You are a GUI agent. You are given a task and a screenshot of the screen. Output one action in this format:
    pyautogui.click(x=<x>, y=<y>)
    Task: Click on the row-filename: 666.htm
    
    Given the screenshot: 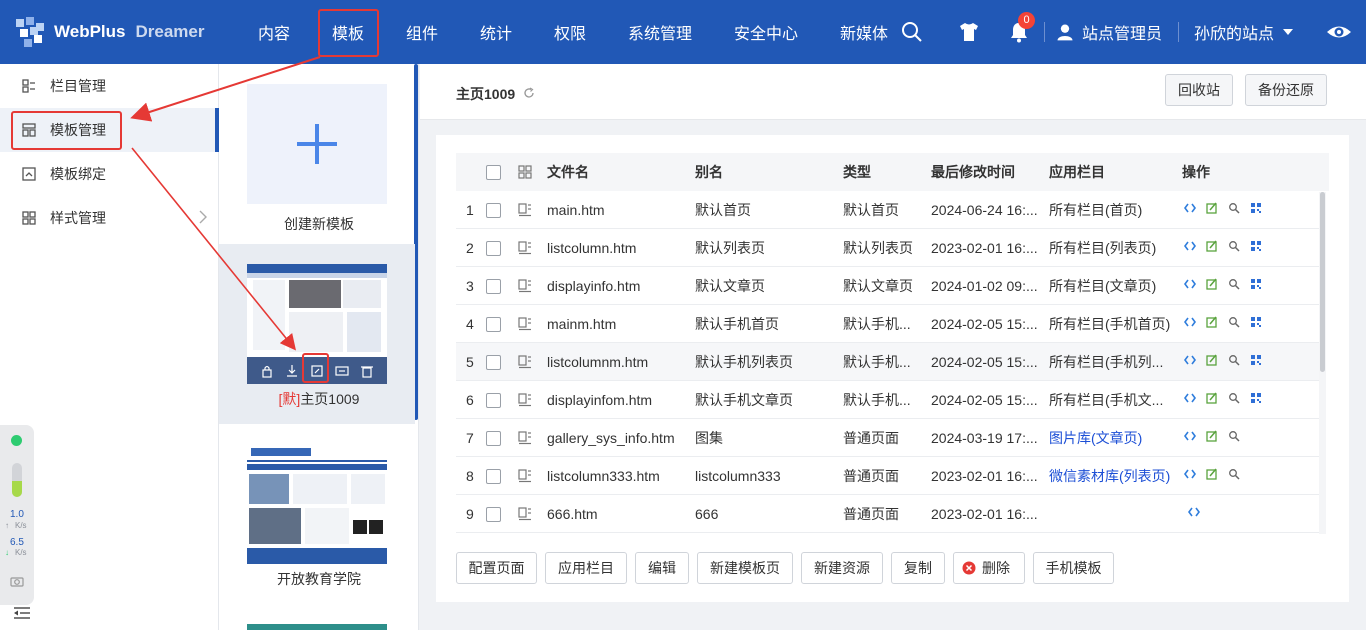 What is the action you would take?
    pyautogui.click(x=572, y=514)
    